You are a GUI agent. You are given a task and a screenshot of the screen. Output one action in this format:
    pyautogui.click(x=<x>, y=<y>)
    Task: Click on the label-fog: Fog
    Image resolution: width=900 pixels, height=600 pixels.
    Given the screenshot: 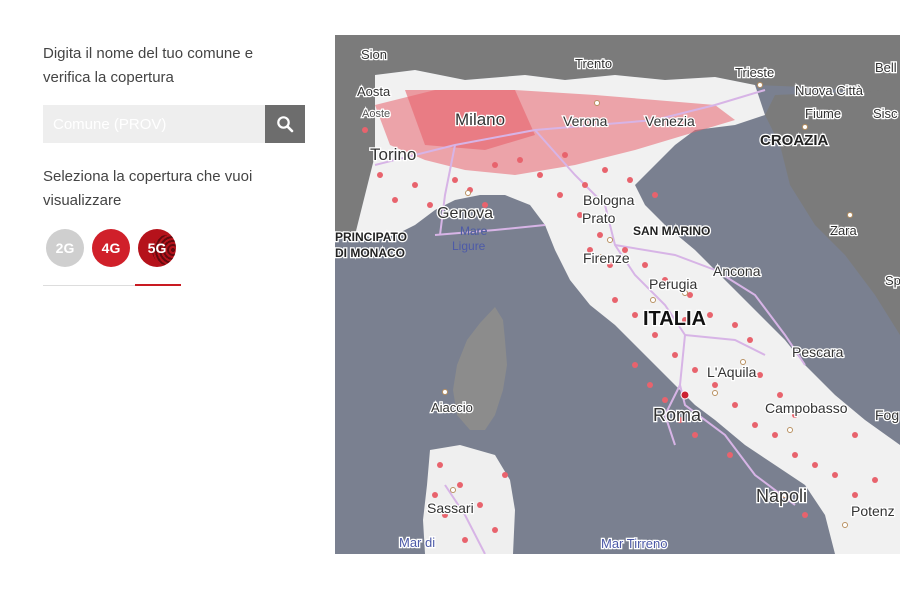 What is the action you would take?
    pyautogui.click(x=887, y=415)
    